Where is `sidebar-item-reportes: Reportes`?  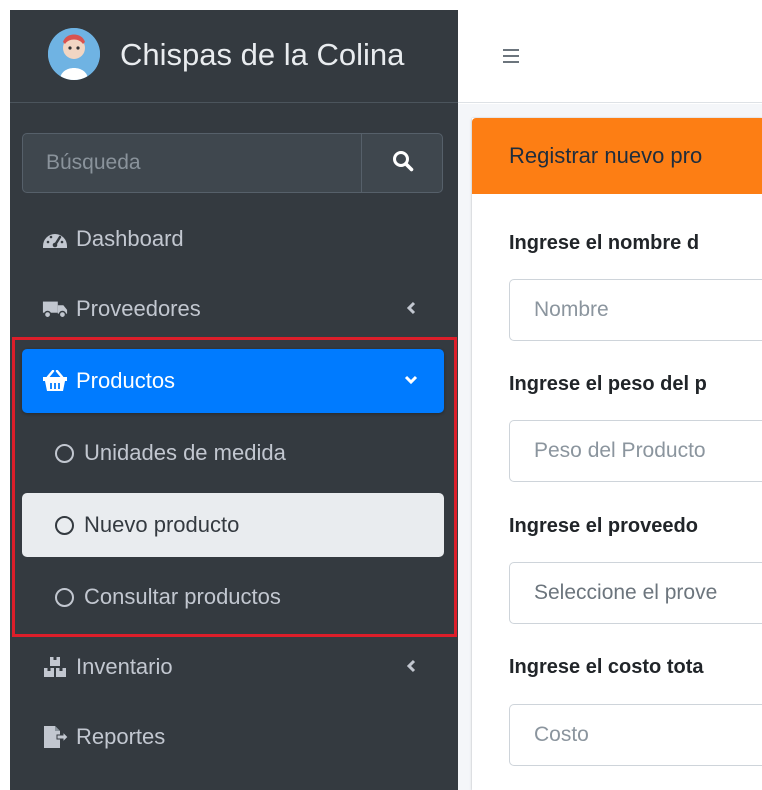
sidebar-item-reportes: Reportes is located at coordinates (233, 737).